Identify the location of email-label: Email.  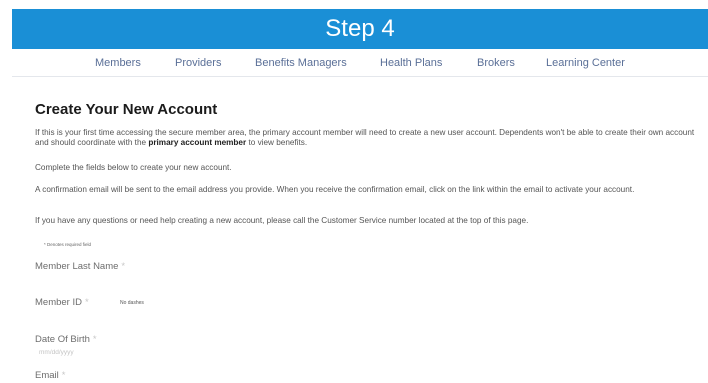
(47, 375).